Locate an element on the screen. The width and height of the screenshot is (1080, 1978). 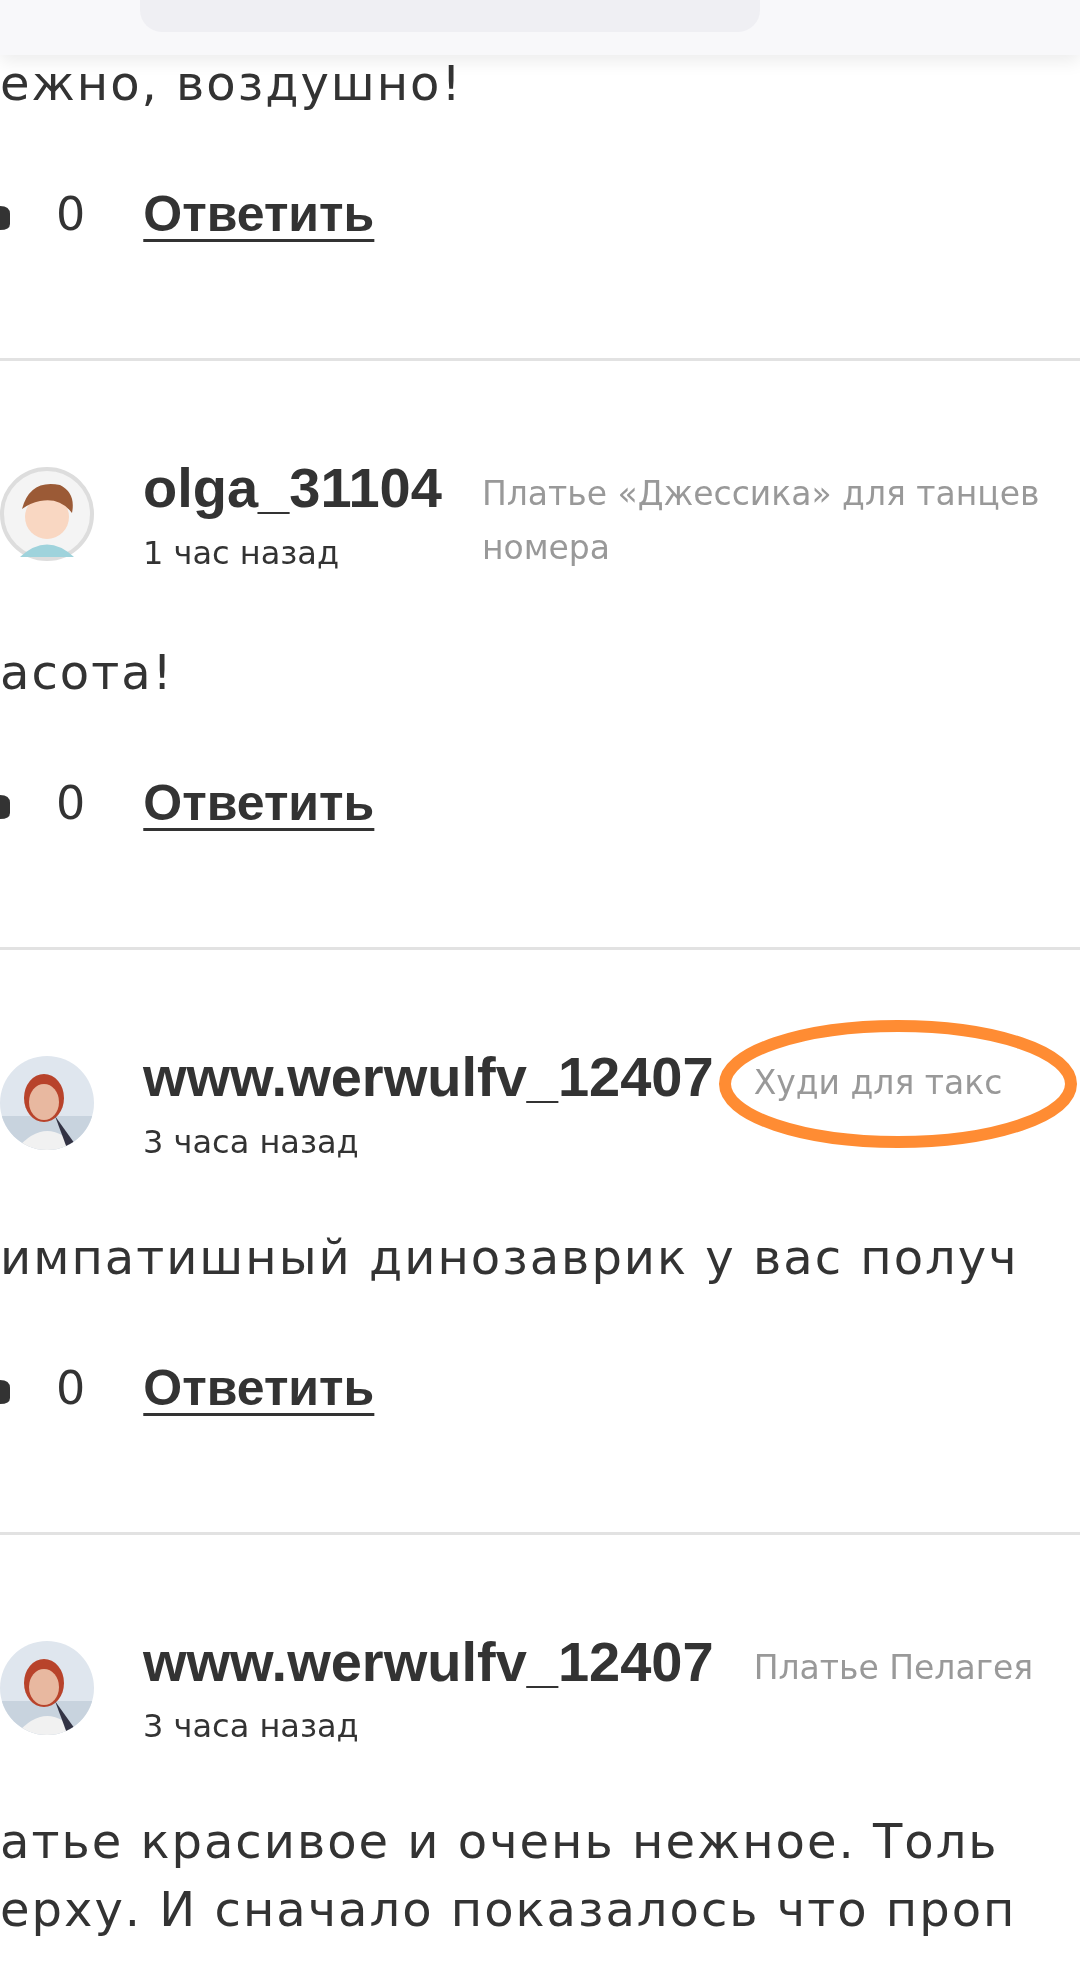
comment-time: 1 час назад is located at coordinates (242, 552).